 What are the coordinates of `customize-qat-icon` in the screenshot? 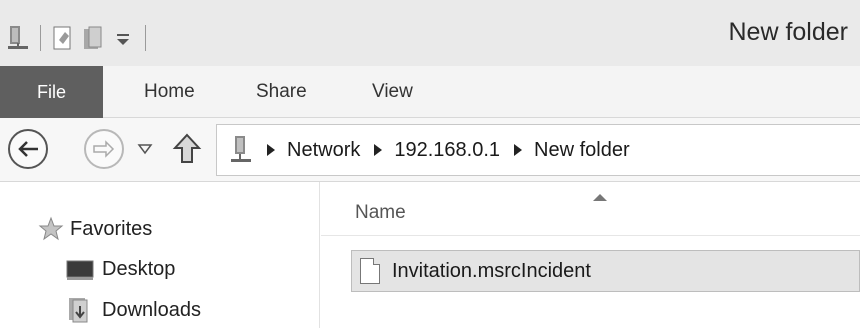 It's located at (123, 38).